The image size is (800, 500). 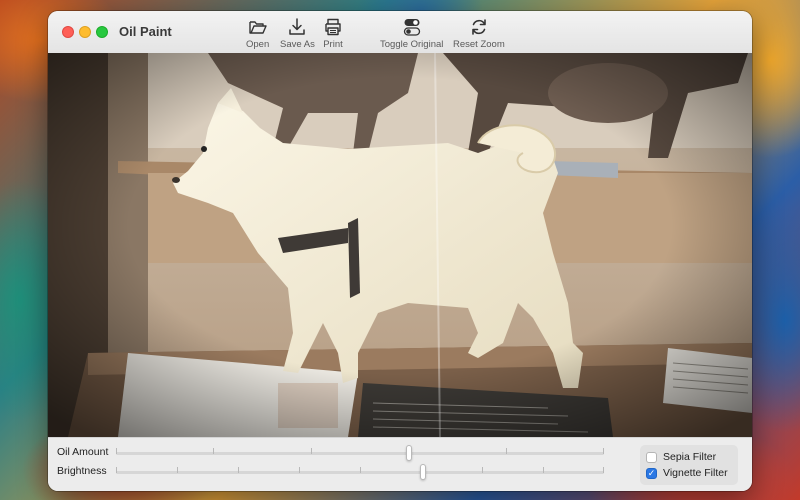 I want to click on oil-amount-slider, so click(x=360, y=453).